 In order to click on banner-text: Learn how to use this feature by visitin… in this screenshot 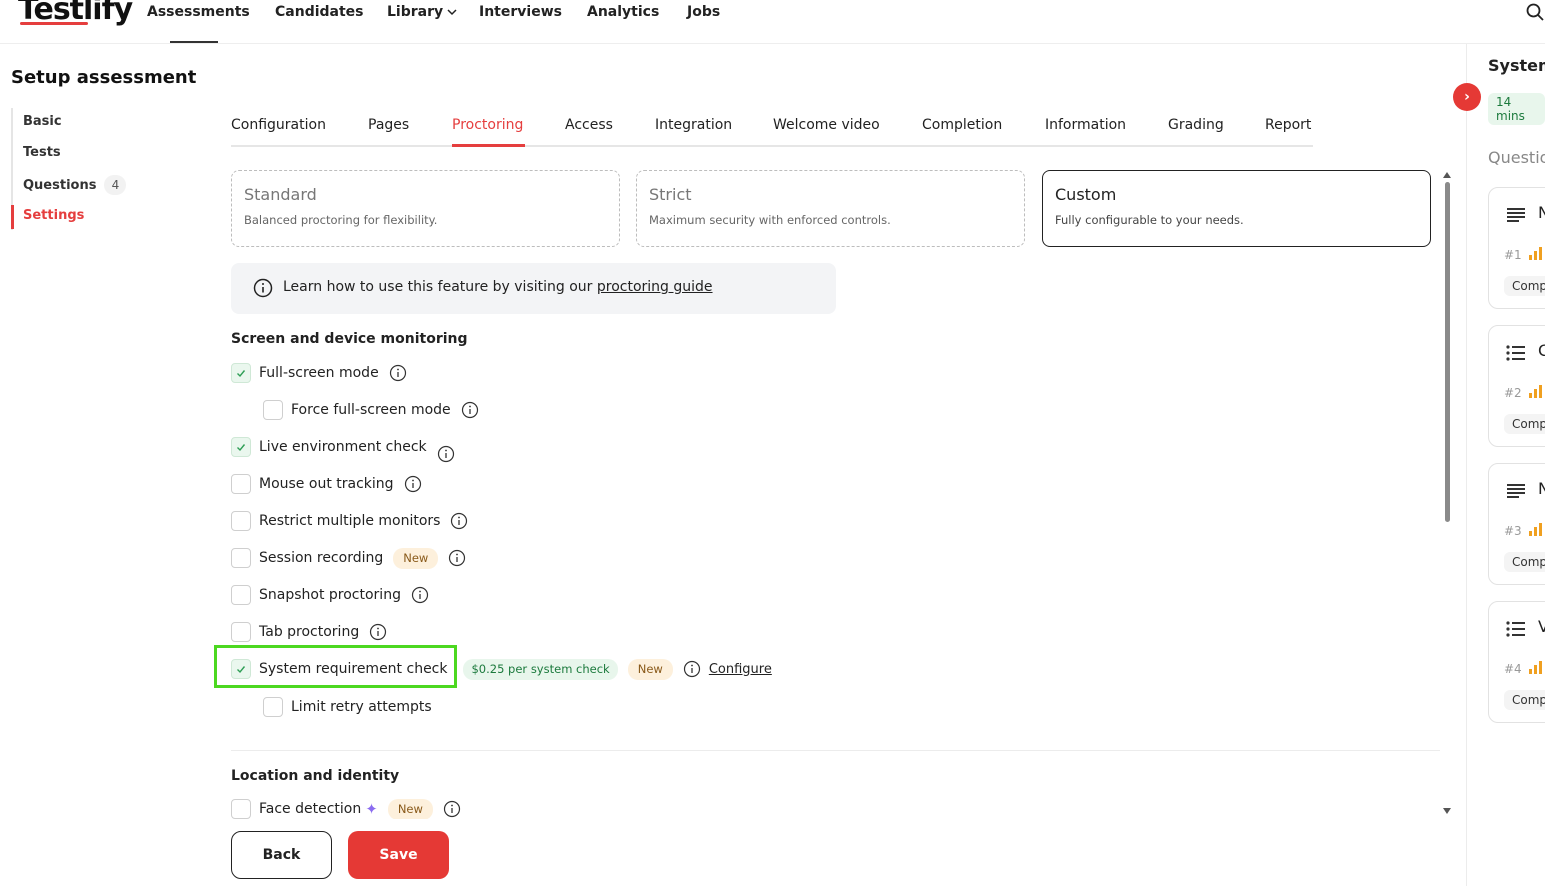, I will do `click(498, 287)`.